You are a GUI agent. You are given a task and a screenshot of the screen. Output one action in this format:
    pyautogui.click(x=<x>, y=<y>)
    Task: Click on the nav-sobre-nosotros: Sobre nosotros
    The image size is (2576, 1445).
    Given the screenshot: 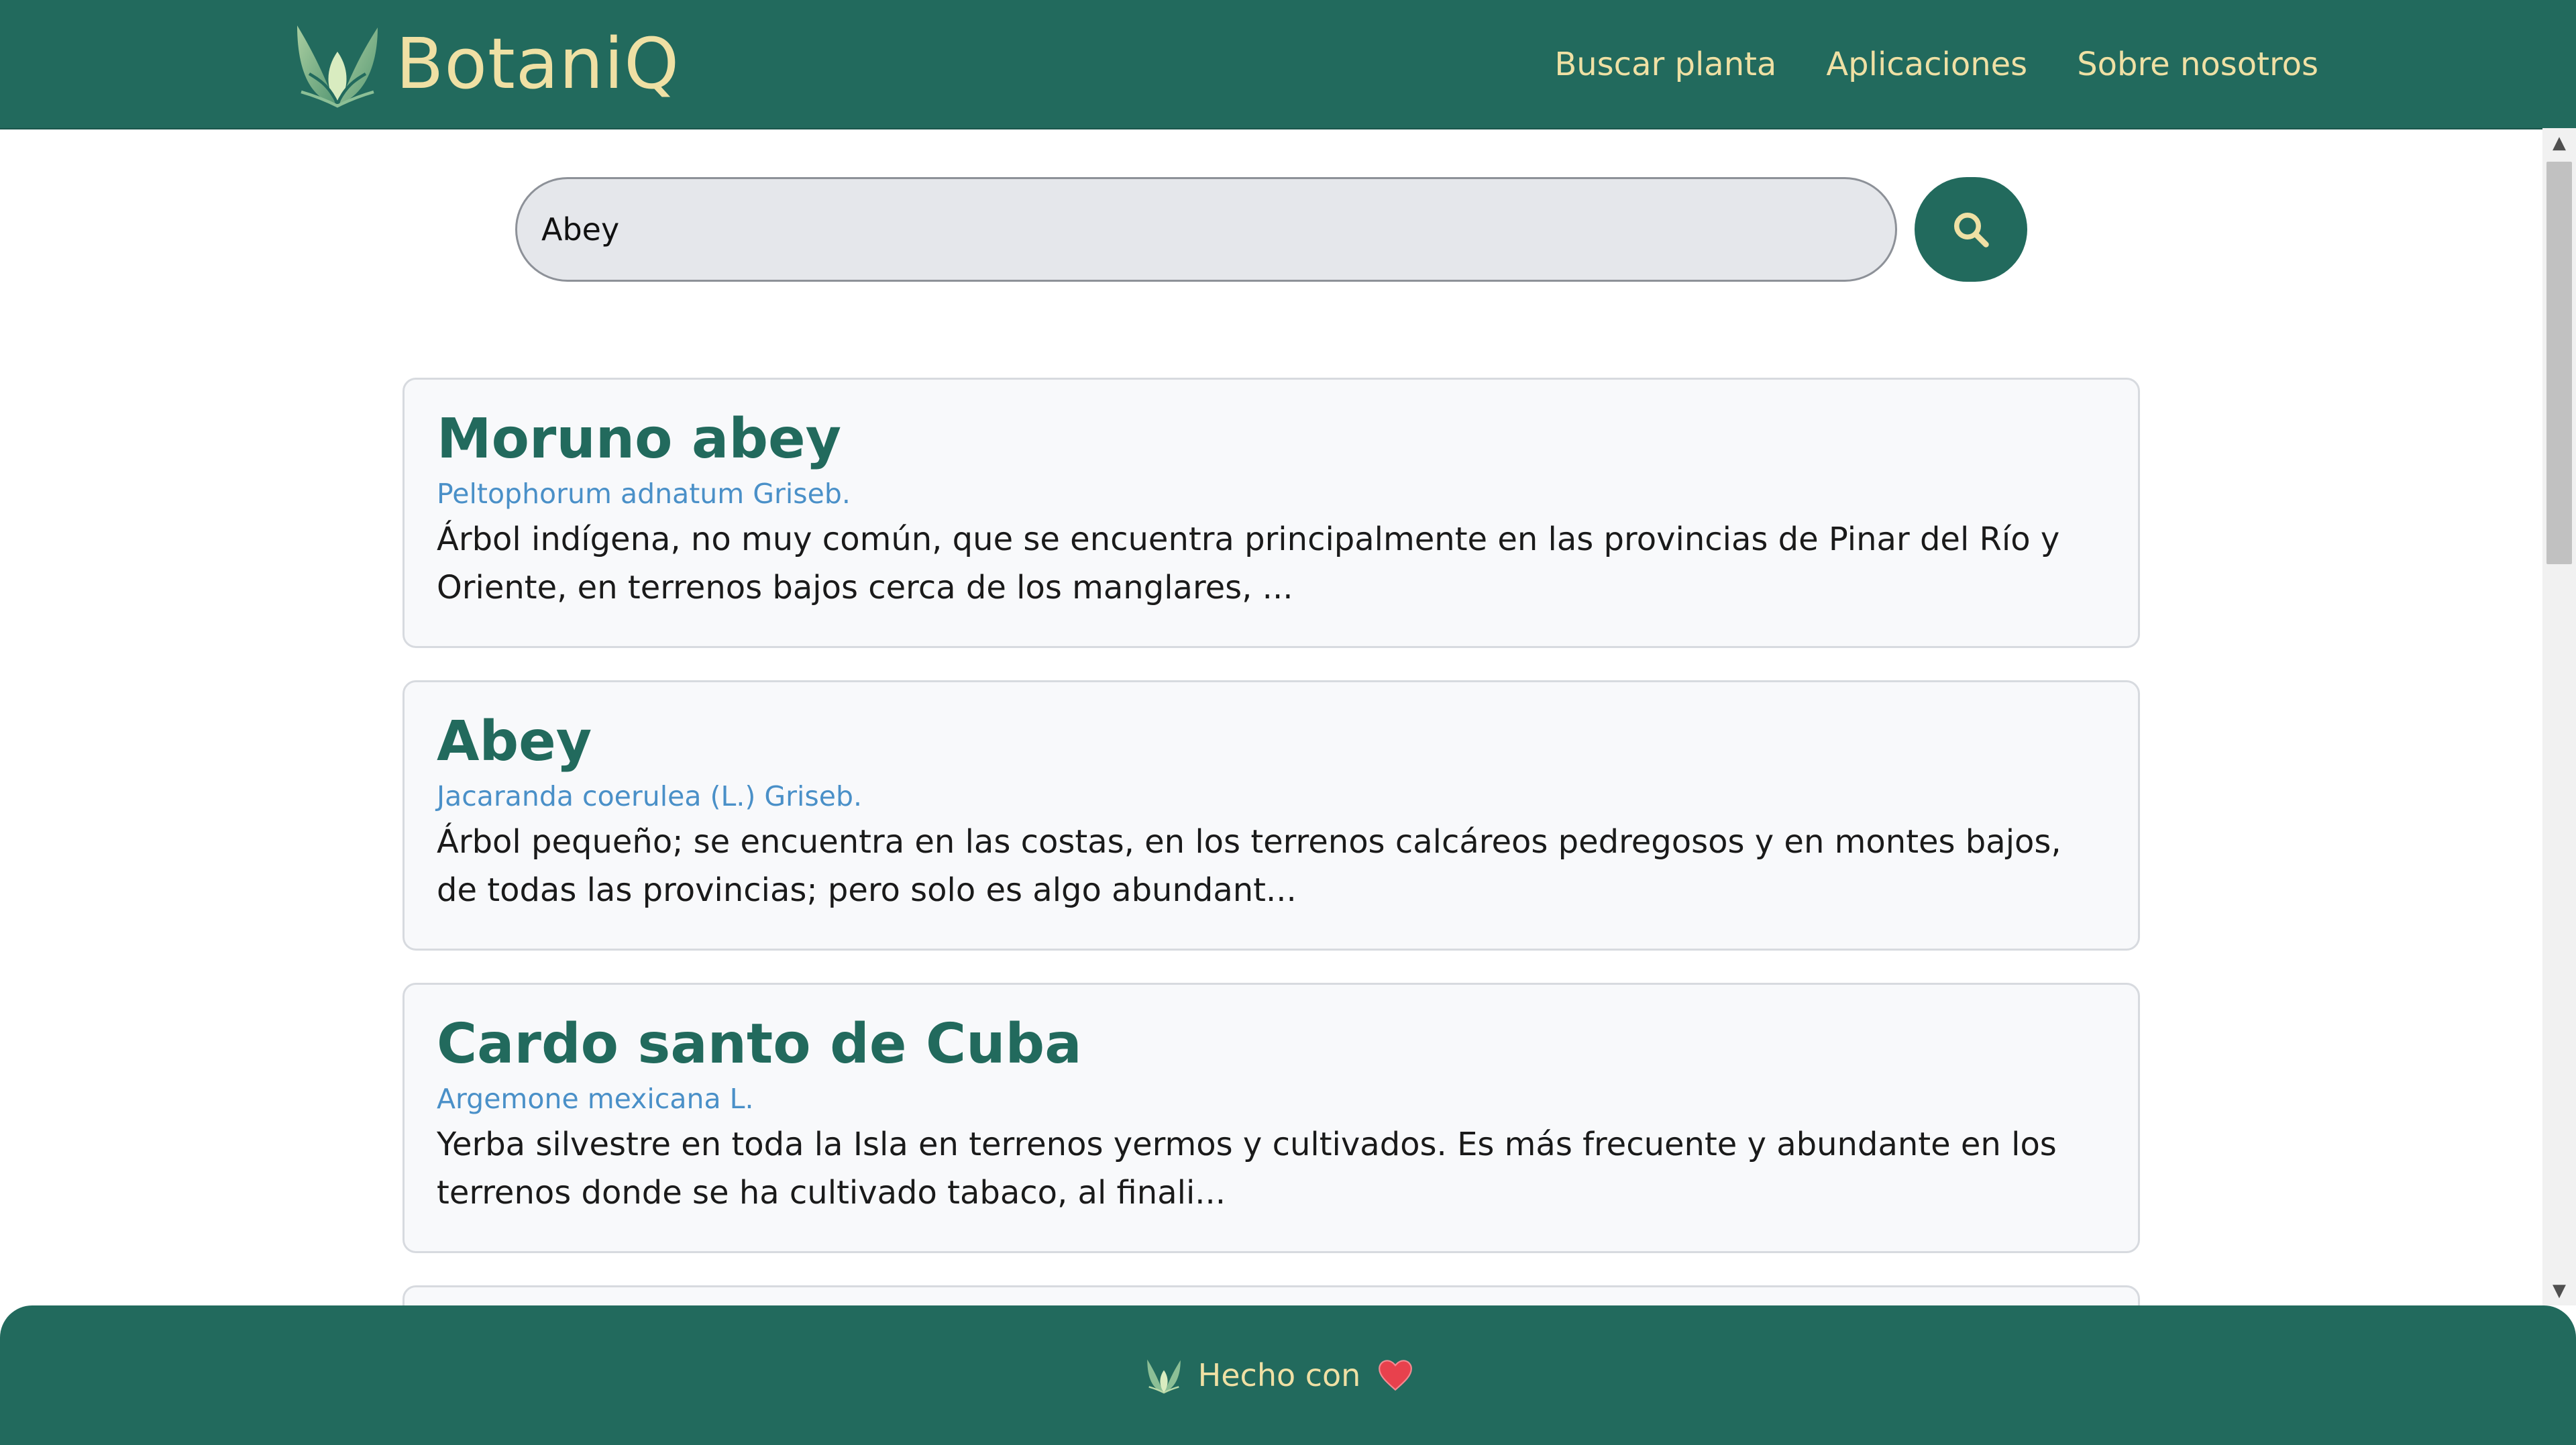 What is the action you would take?
    pyautogui.click(x=2197, y=64)
    